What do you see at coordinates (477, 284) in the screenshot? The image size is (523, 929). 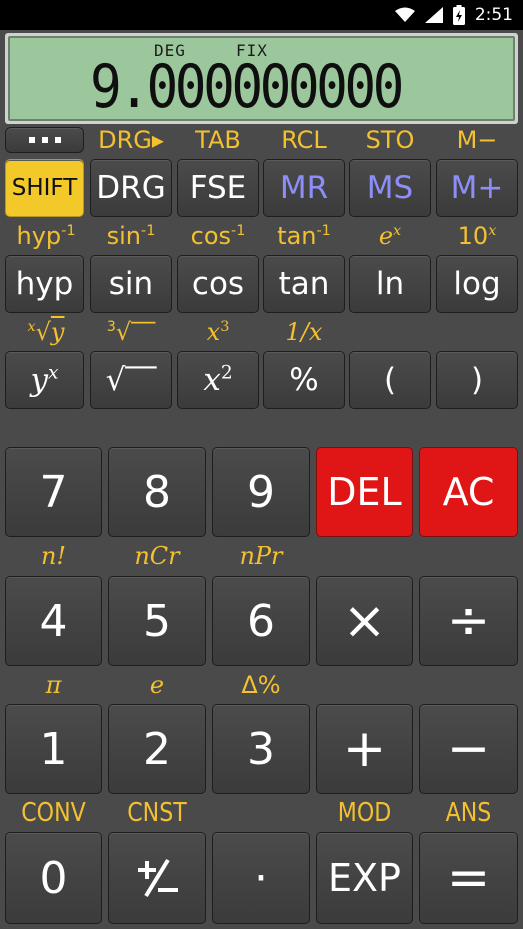 I see `log-key: log` at bounding box center [477, 284].